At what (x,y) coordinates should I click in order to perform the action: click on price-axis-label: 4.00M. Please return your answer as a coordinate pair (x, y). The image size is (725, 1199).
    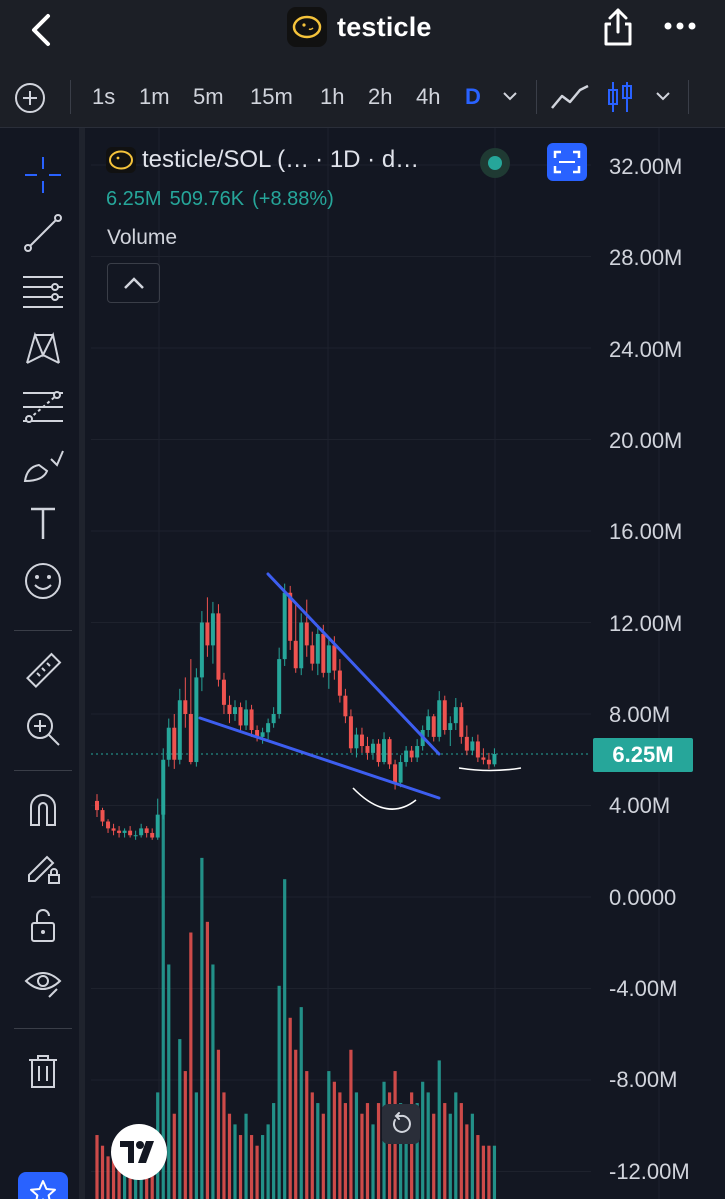
    Looking at the image, I should click on (640, 805).